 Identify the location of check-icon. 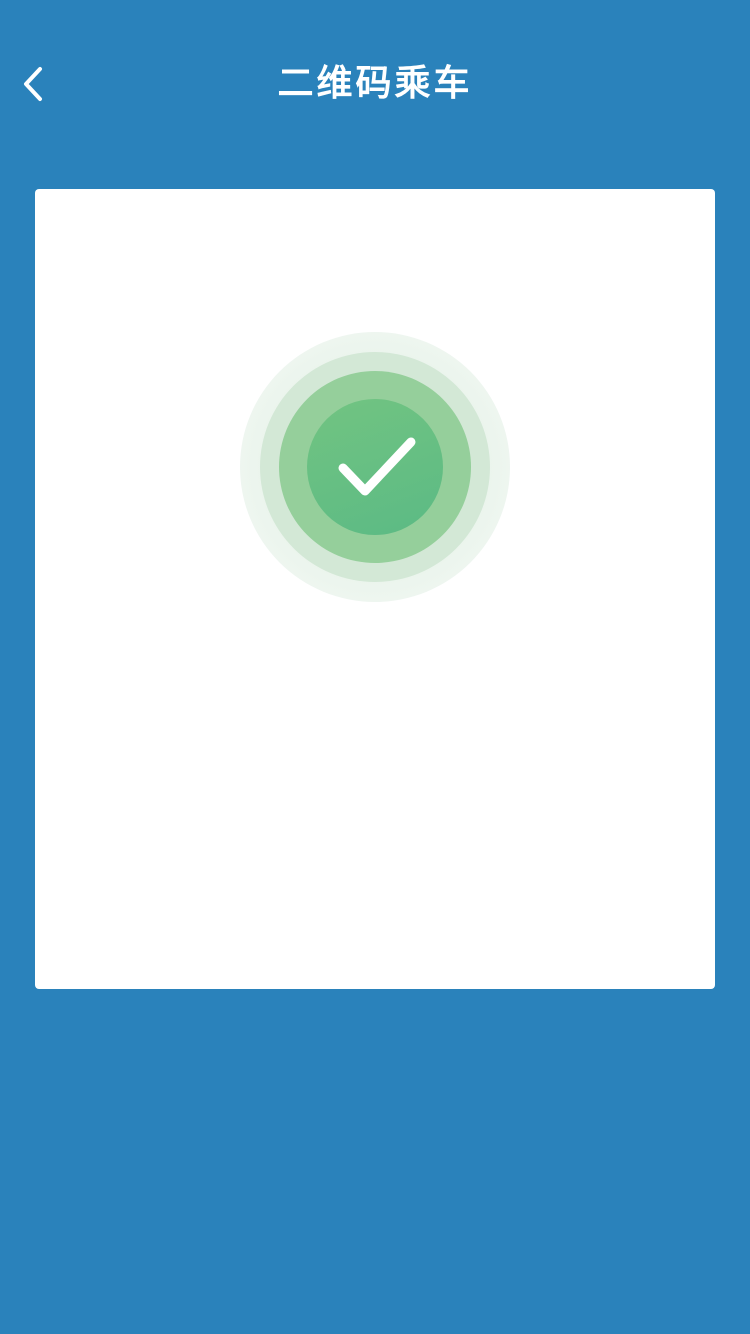
(377, 466).